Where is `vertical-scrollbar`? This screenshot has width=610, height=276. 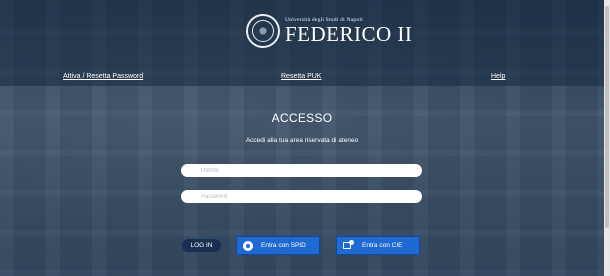 vertical-scrollbar is located at coordinates (607, 138).